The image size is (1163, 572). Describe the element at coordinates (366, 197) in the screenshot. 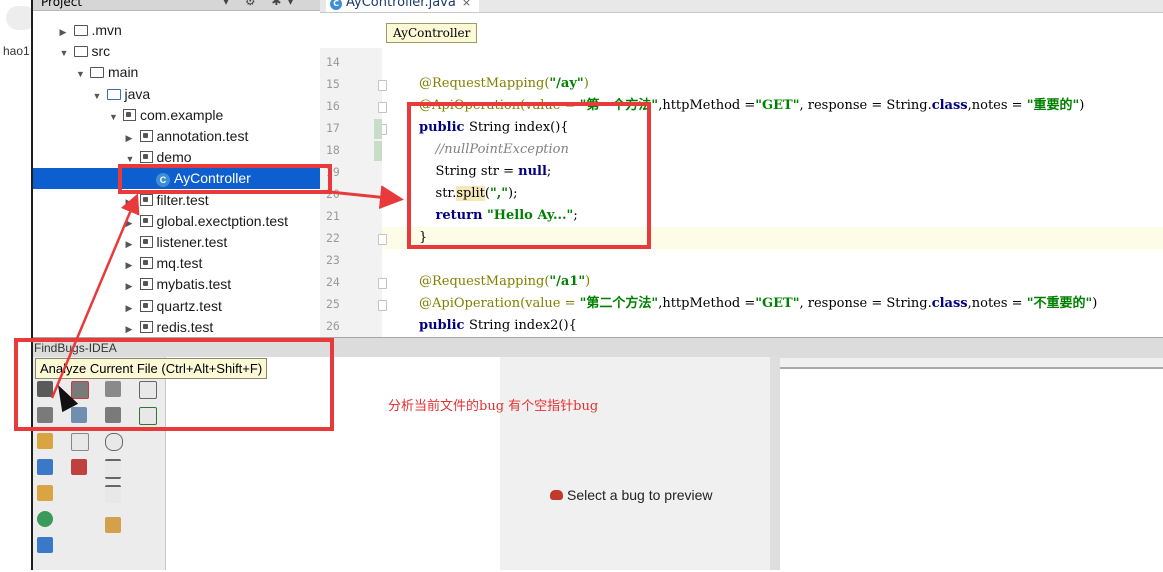

I see `arrow-to-code` at that location.